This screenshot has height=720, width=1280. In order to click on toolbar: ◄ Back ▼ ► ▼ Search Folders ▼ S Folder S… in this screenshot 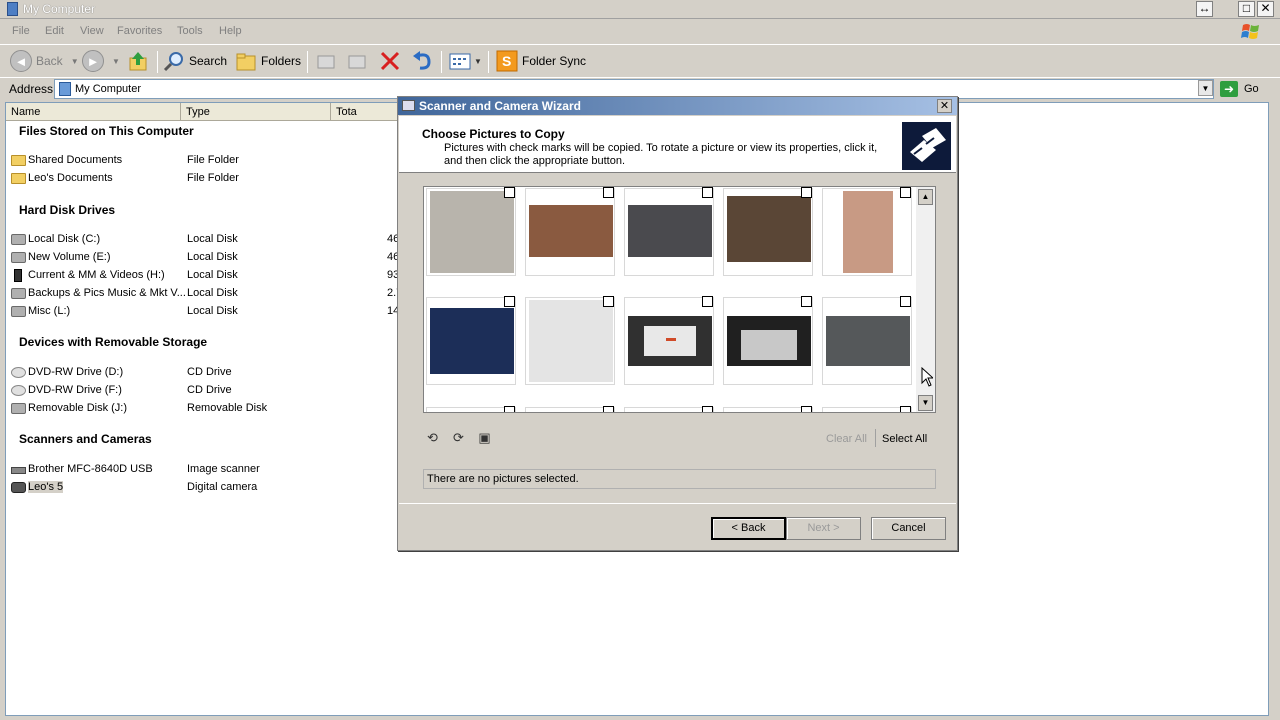, I will do `click(640, 60)`.